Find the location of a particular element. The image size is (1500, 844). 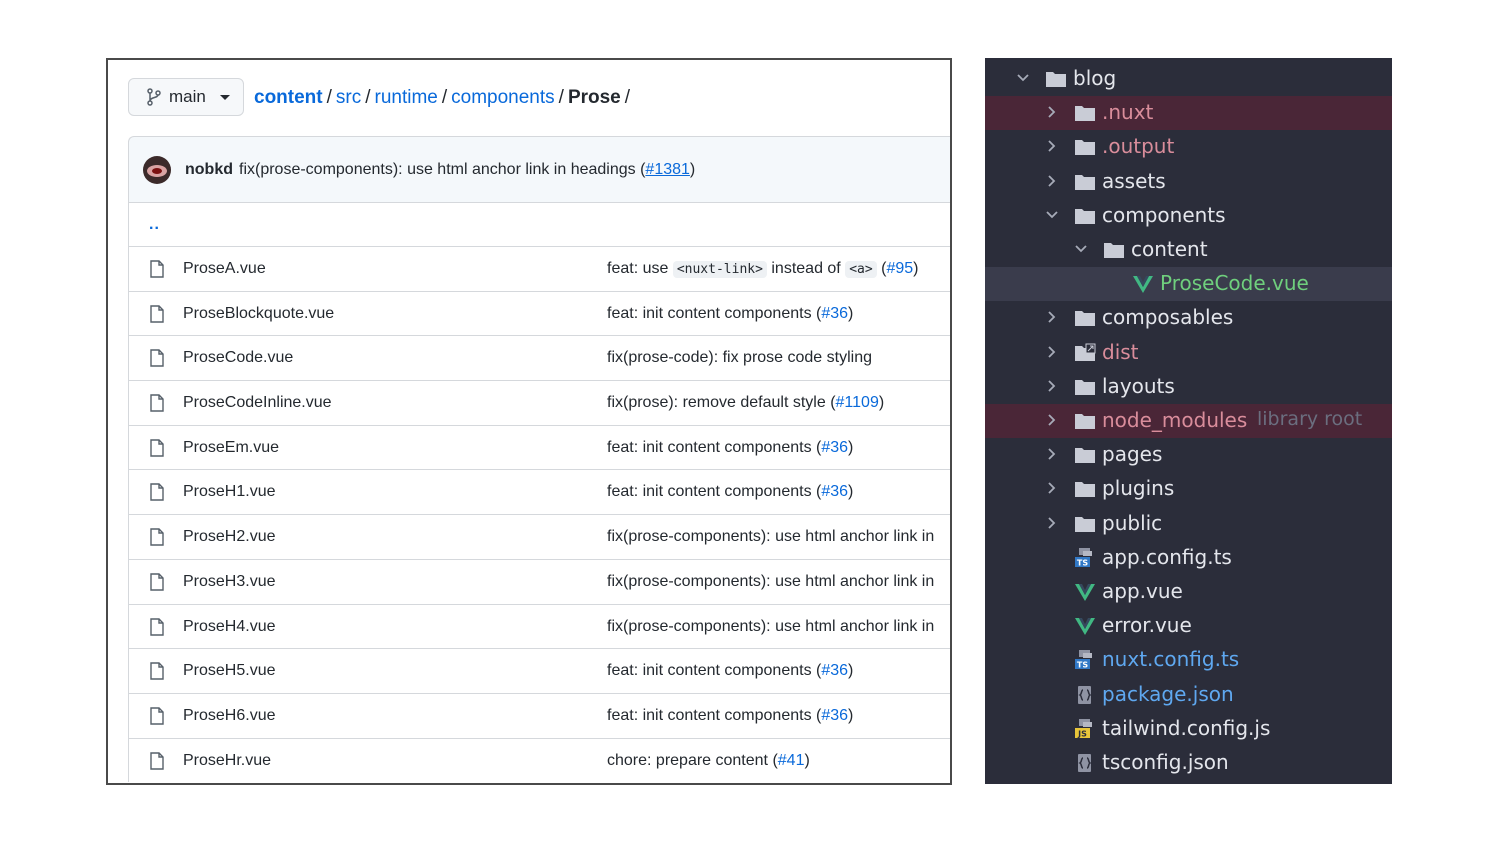

file-name-link: ProseH2.vue is located at coordinates (229, 537).